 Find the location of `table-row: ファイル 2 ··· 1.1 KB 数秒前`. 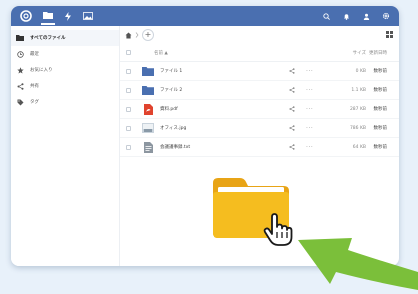

table-row: ファイル 2 ··· 1.1 KB 数秒前 is located at coordinates (259, 90).